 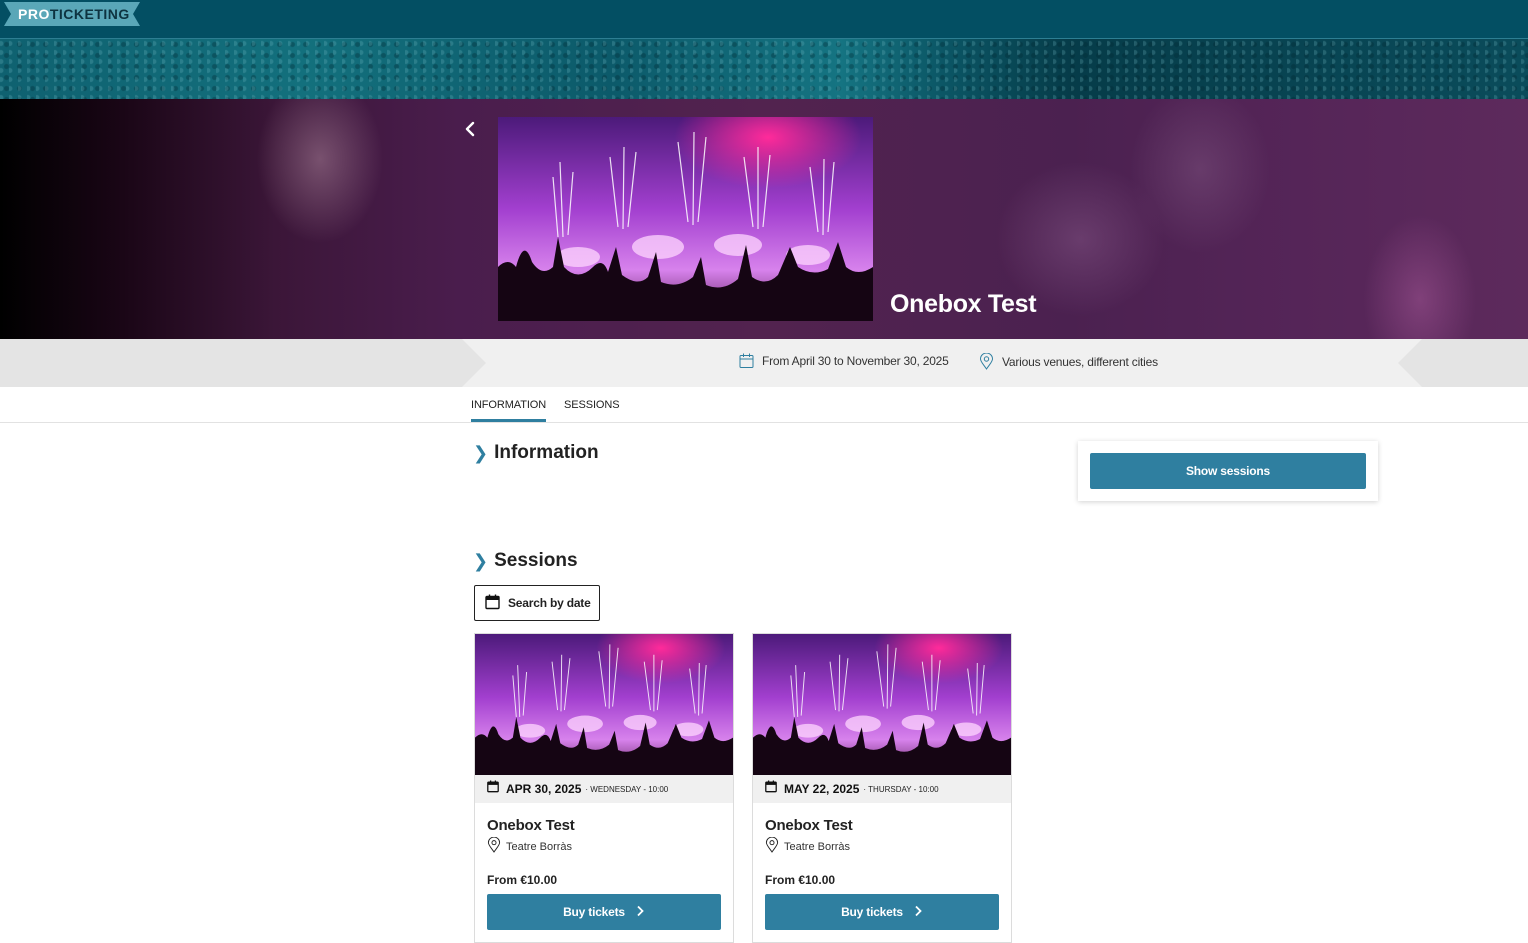 I want to click on session-weekday-time: · THURSDAY - 10:00, so click(x=901, y=789).